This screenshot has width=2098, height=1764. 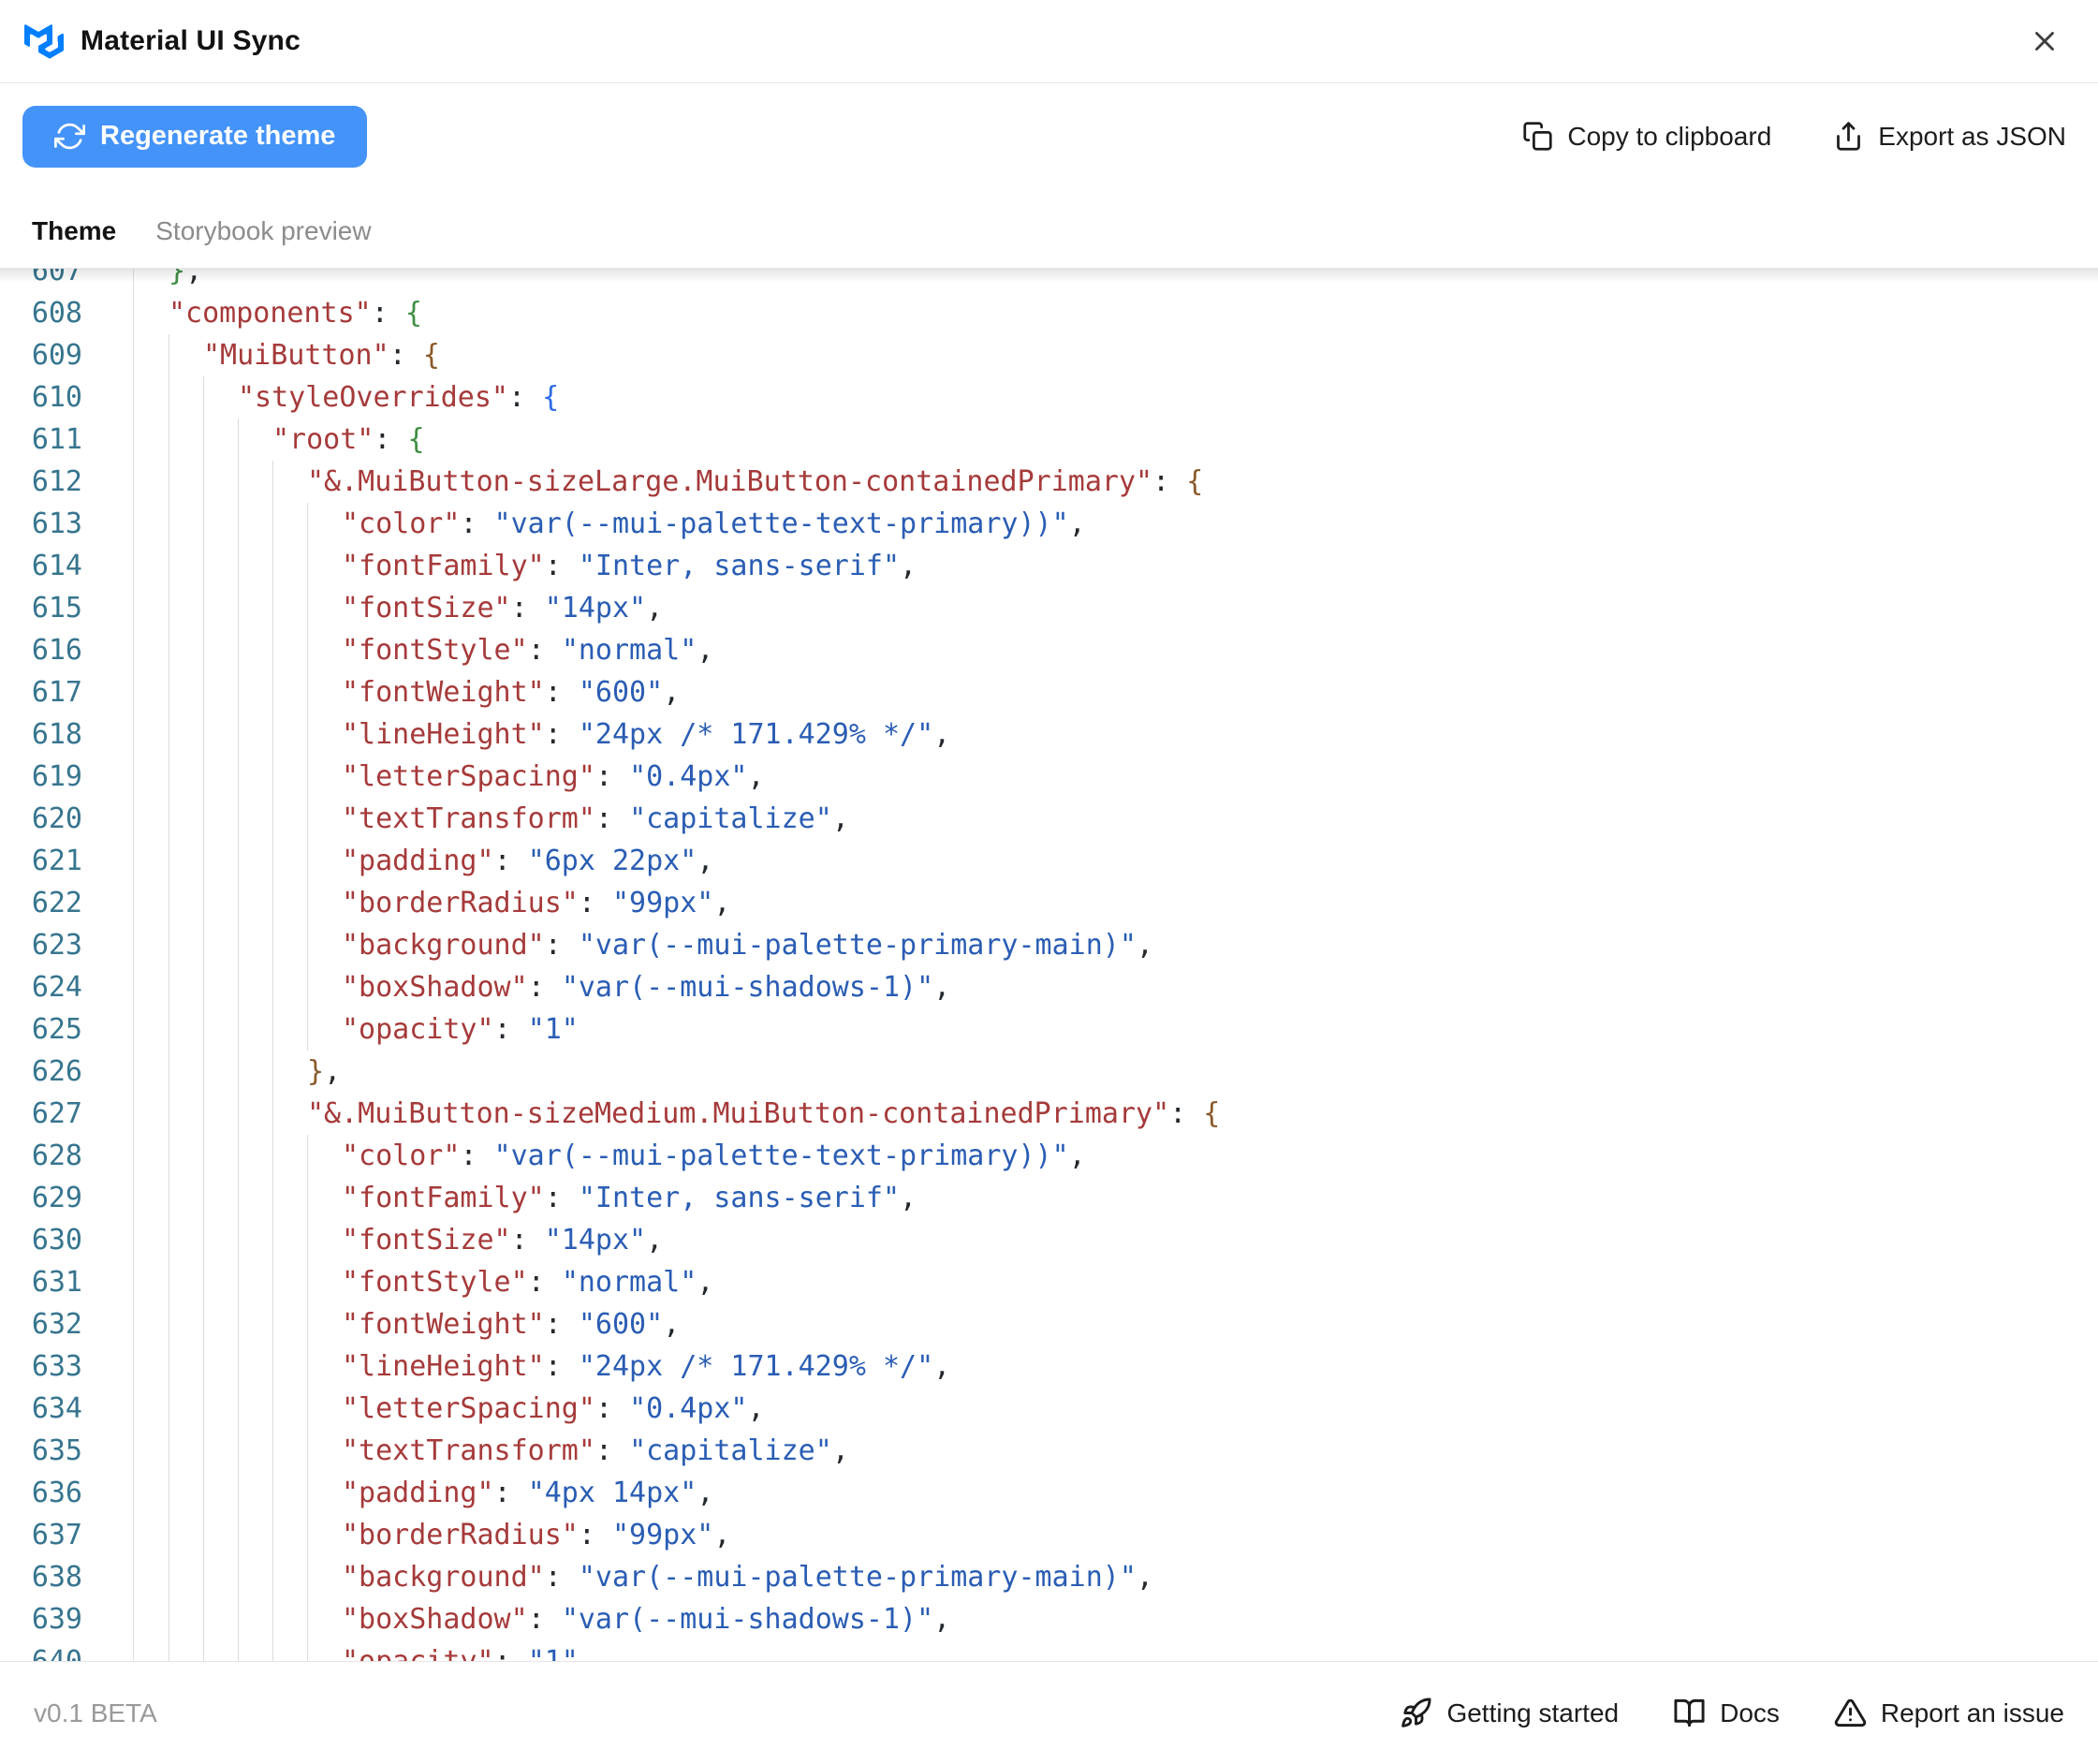 I want to click on line-number: 617, so click(x=67, y=692).